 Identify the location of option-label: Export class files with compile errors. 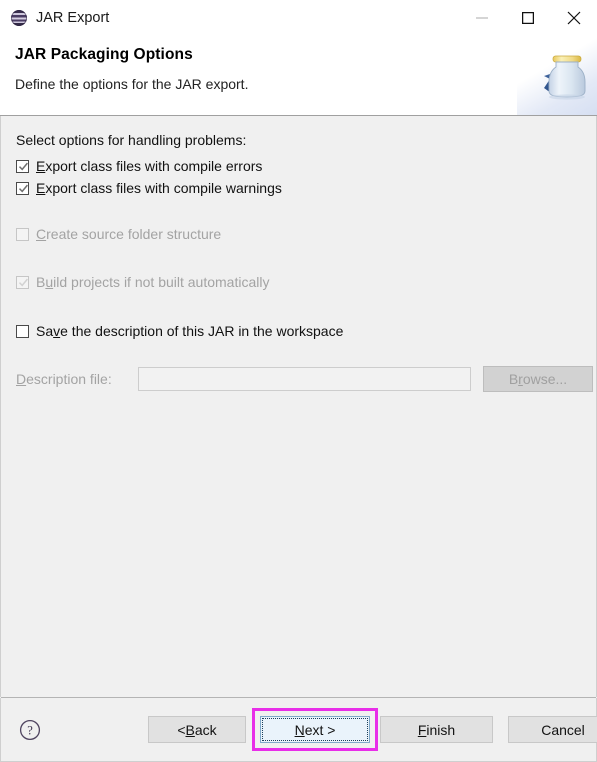
(149, 166).